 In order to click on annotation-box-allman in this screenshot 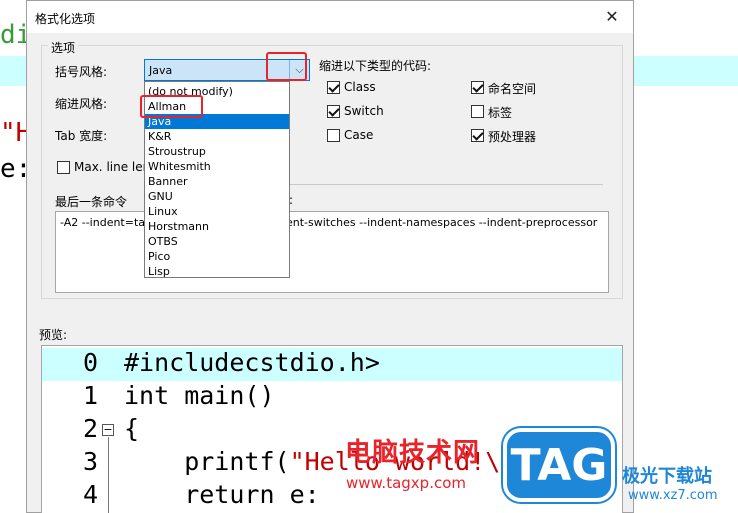, I will do `click(171, 106)`.